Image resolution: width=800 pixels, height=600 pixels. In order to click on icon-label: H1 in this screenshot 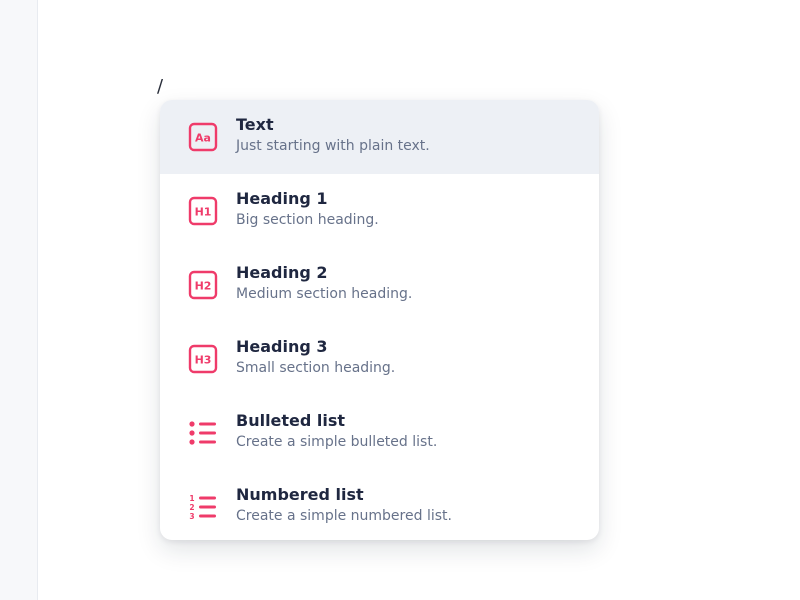, I will do `click(203, 212)`.